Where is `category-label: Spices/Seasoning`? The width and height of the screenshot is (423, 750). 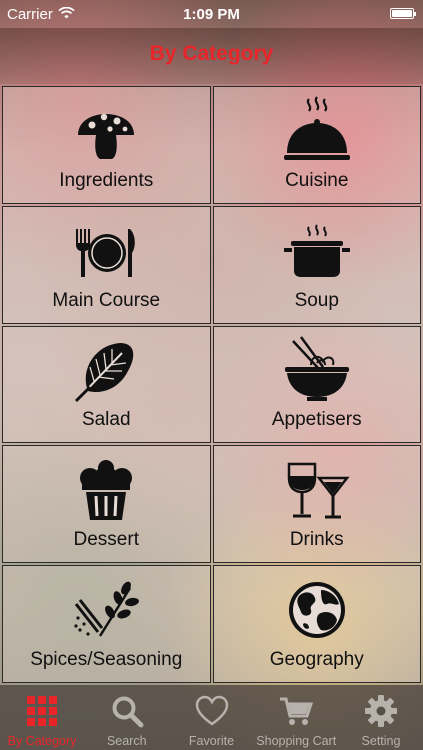 category-label: Spices/Seasoning is located at coordinates (106, 659).